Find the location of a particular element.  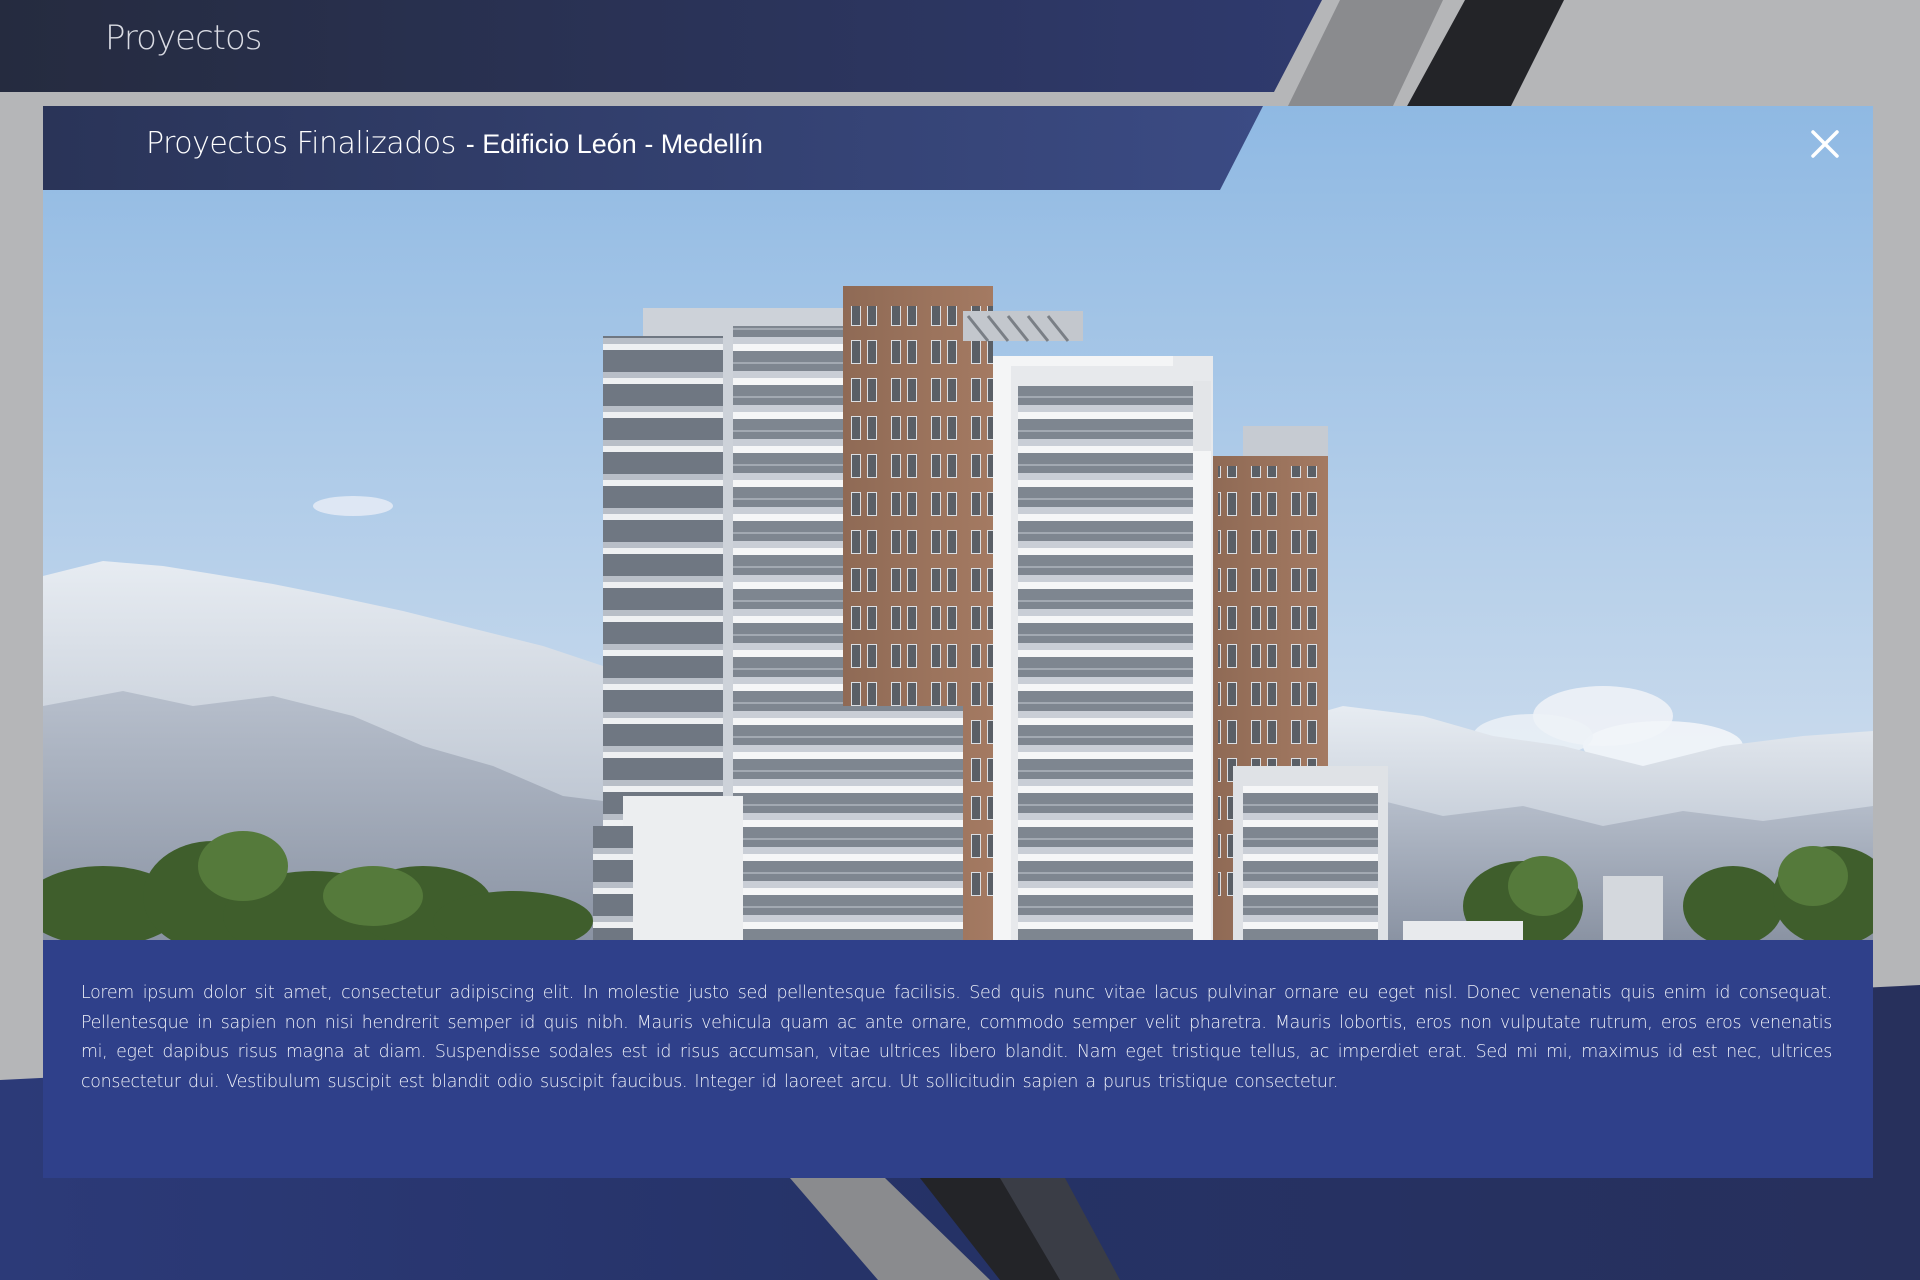

page-title: Proyectos is located at coordinates (184, 38).